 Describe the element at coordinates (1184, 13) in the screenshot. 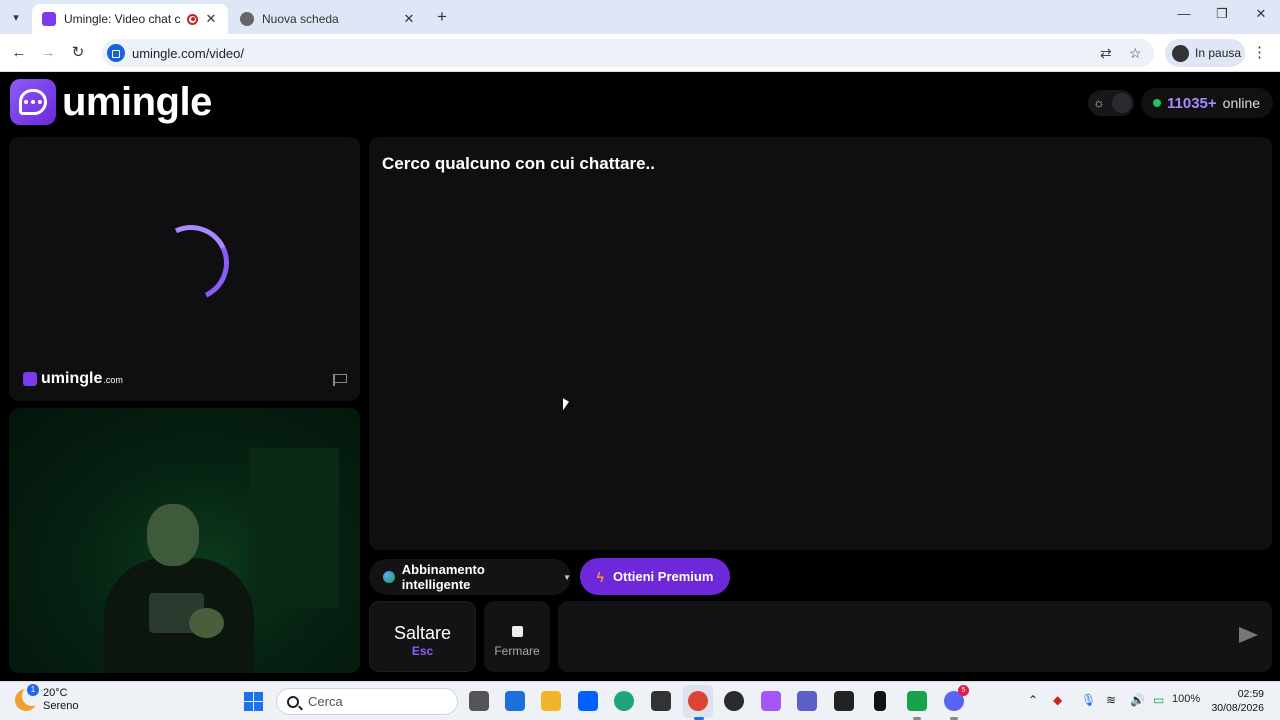

I see `minimize-icon: —` at that location.